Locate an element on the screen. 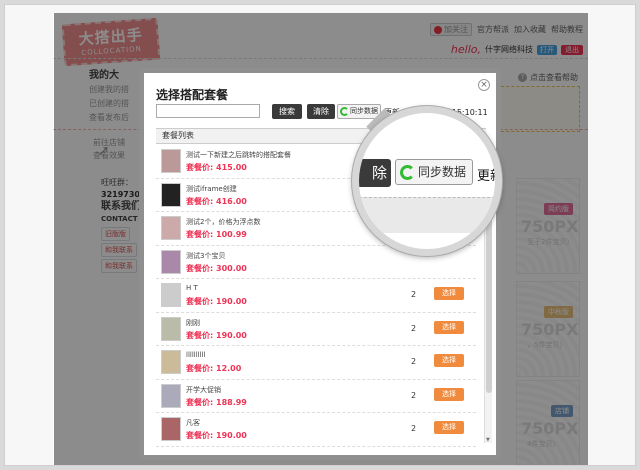  package-price: 套餐价: 415.00 is located at coordinates (216, 167).